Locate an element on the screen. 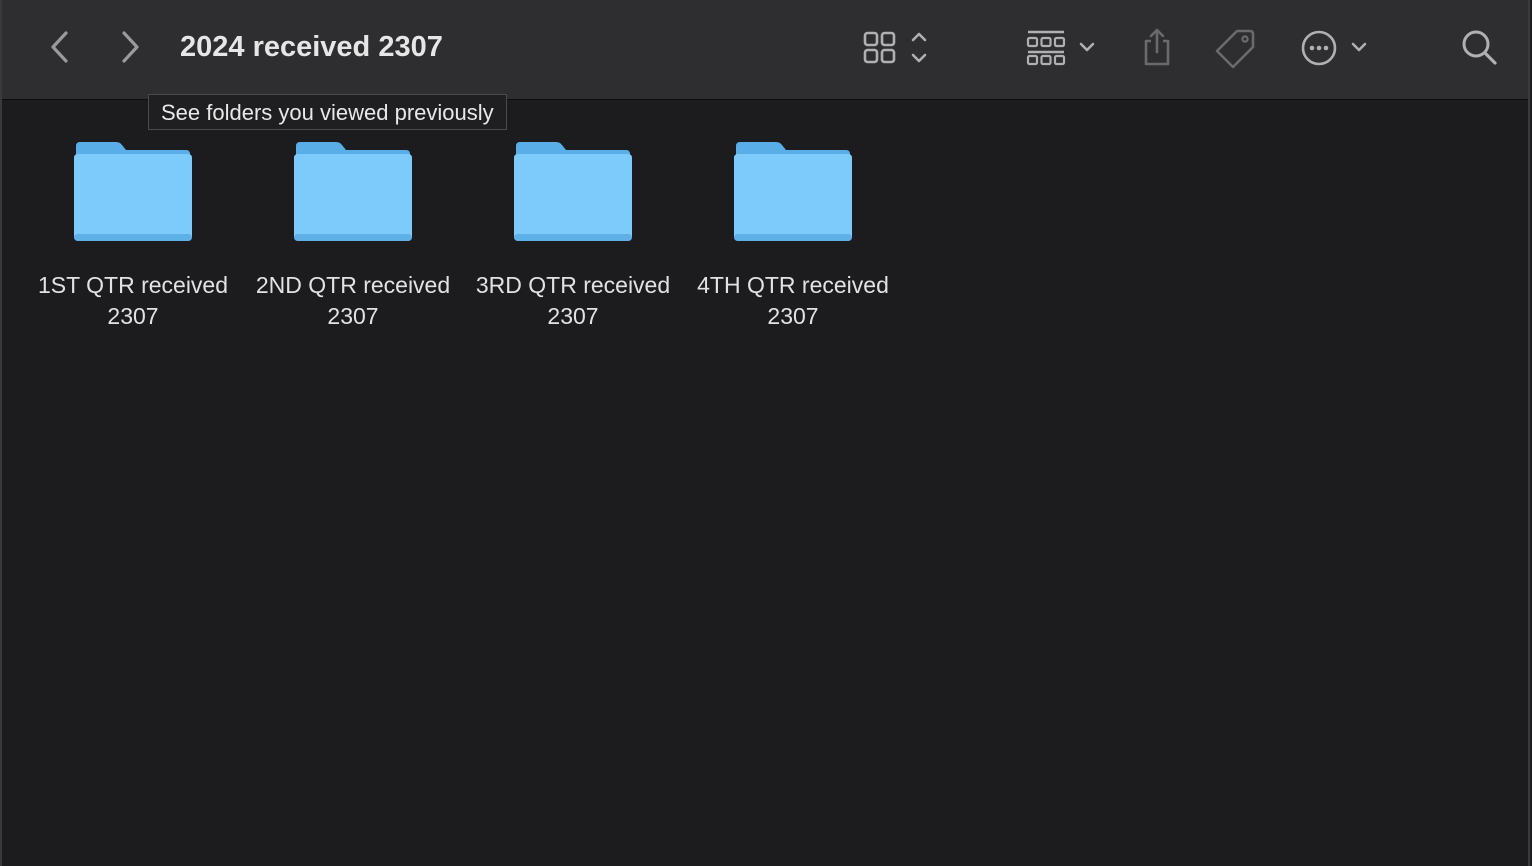  folder-item: 2ND QTR received 2307 is located at coordinates (353, 240).